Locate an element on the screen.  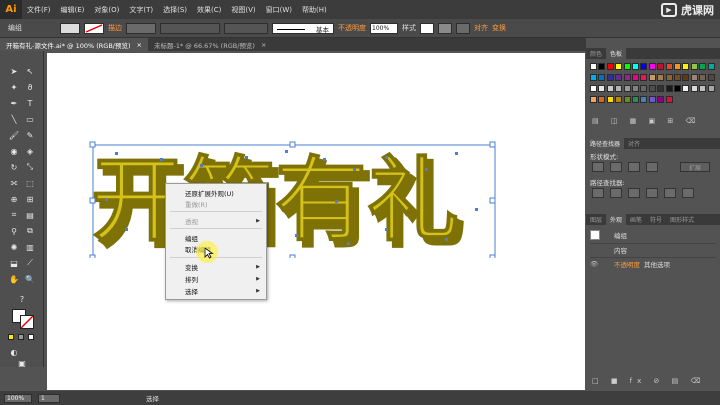
trim-button is located at coordinates (616, 193).